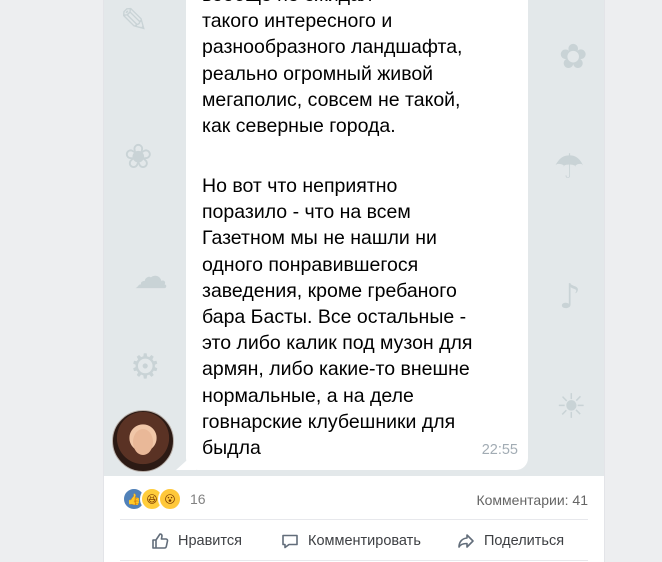  I want to click on comment-label: Комментировать, so click(364, 541).